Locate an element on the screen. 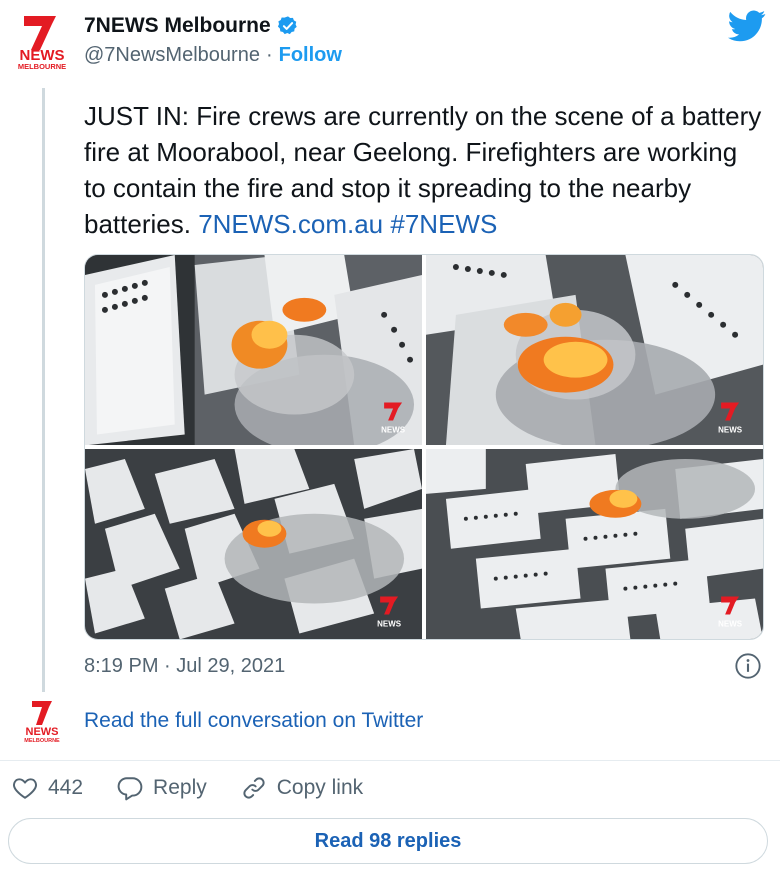 The width and height of the screenshot is (780, 880). fire-photo-2: NEWS is located at coordinates (594, 350).